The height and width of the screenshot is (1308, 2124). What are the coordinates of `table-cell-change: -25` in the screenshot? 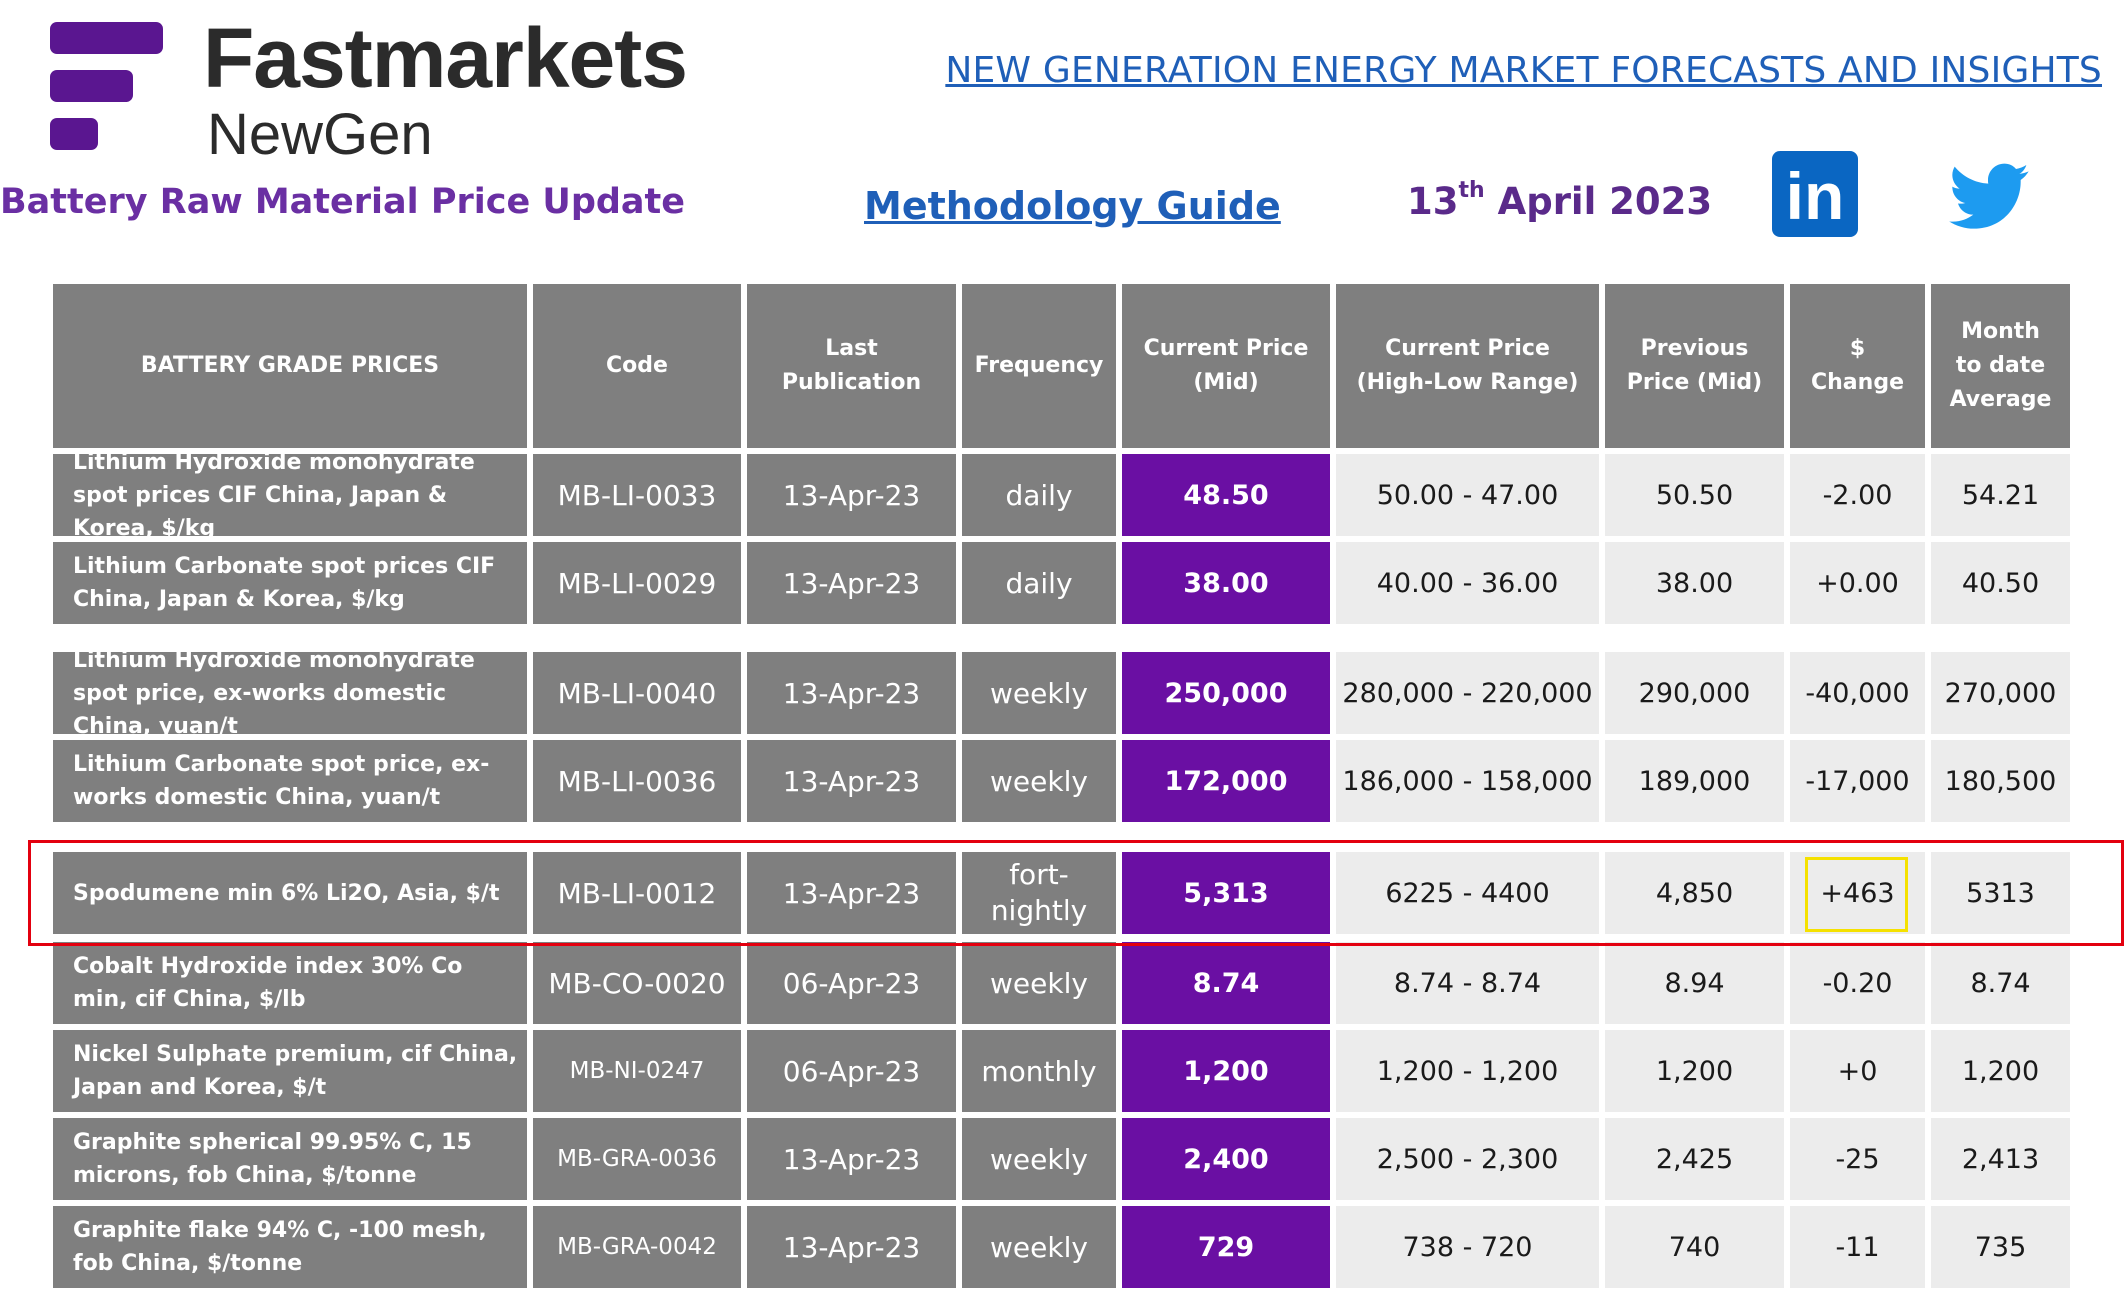 It's located at (1857, 1159).